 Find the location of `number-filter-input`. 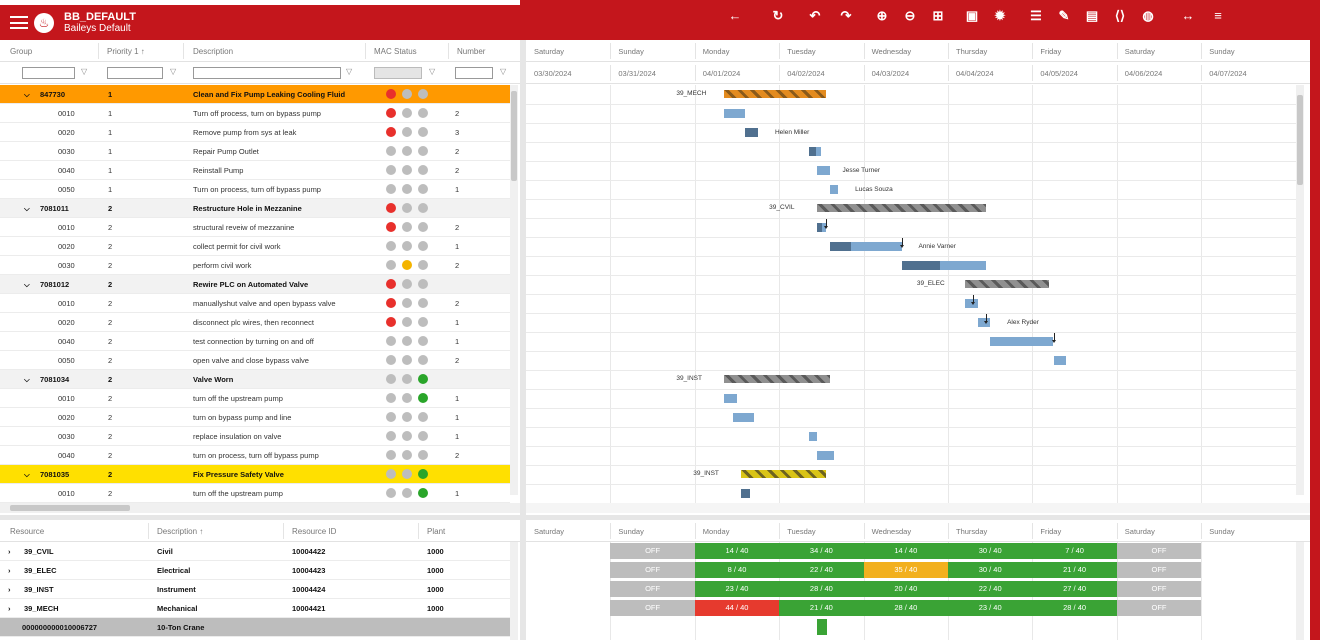

number-filter-input is located at coordinates (474, 73).